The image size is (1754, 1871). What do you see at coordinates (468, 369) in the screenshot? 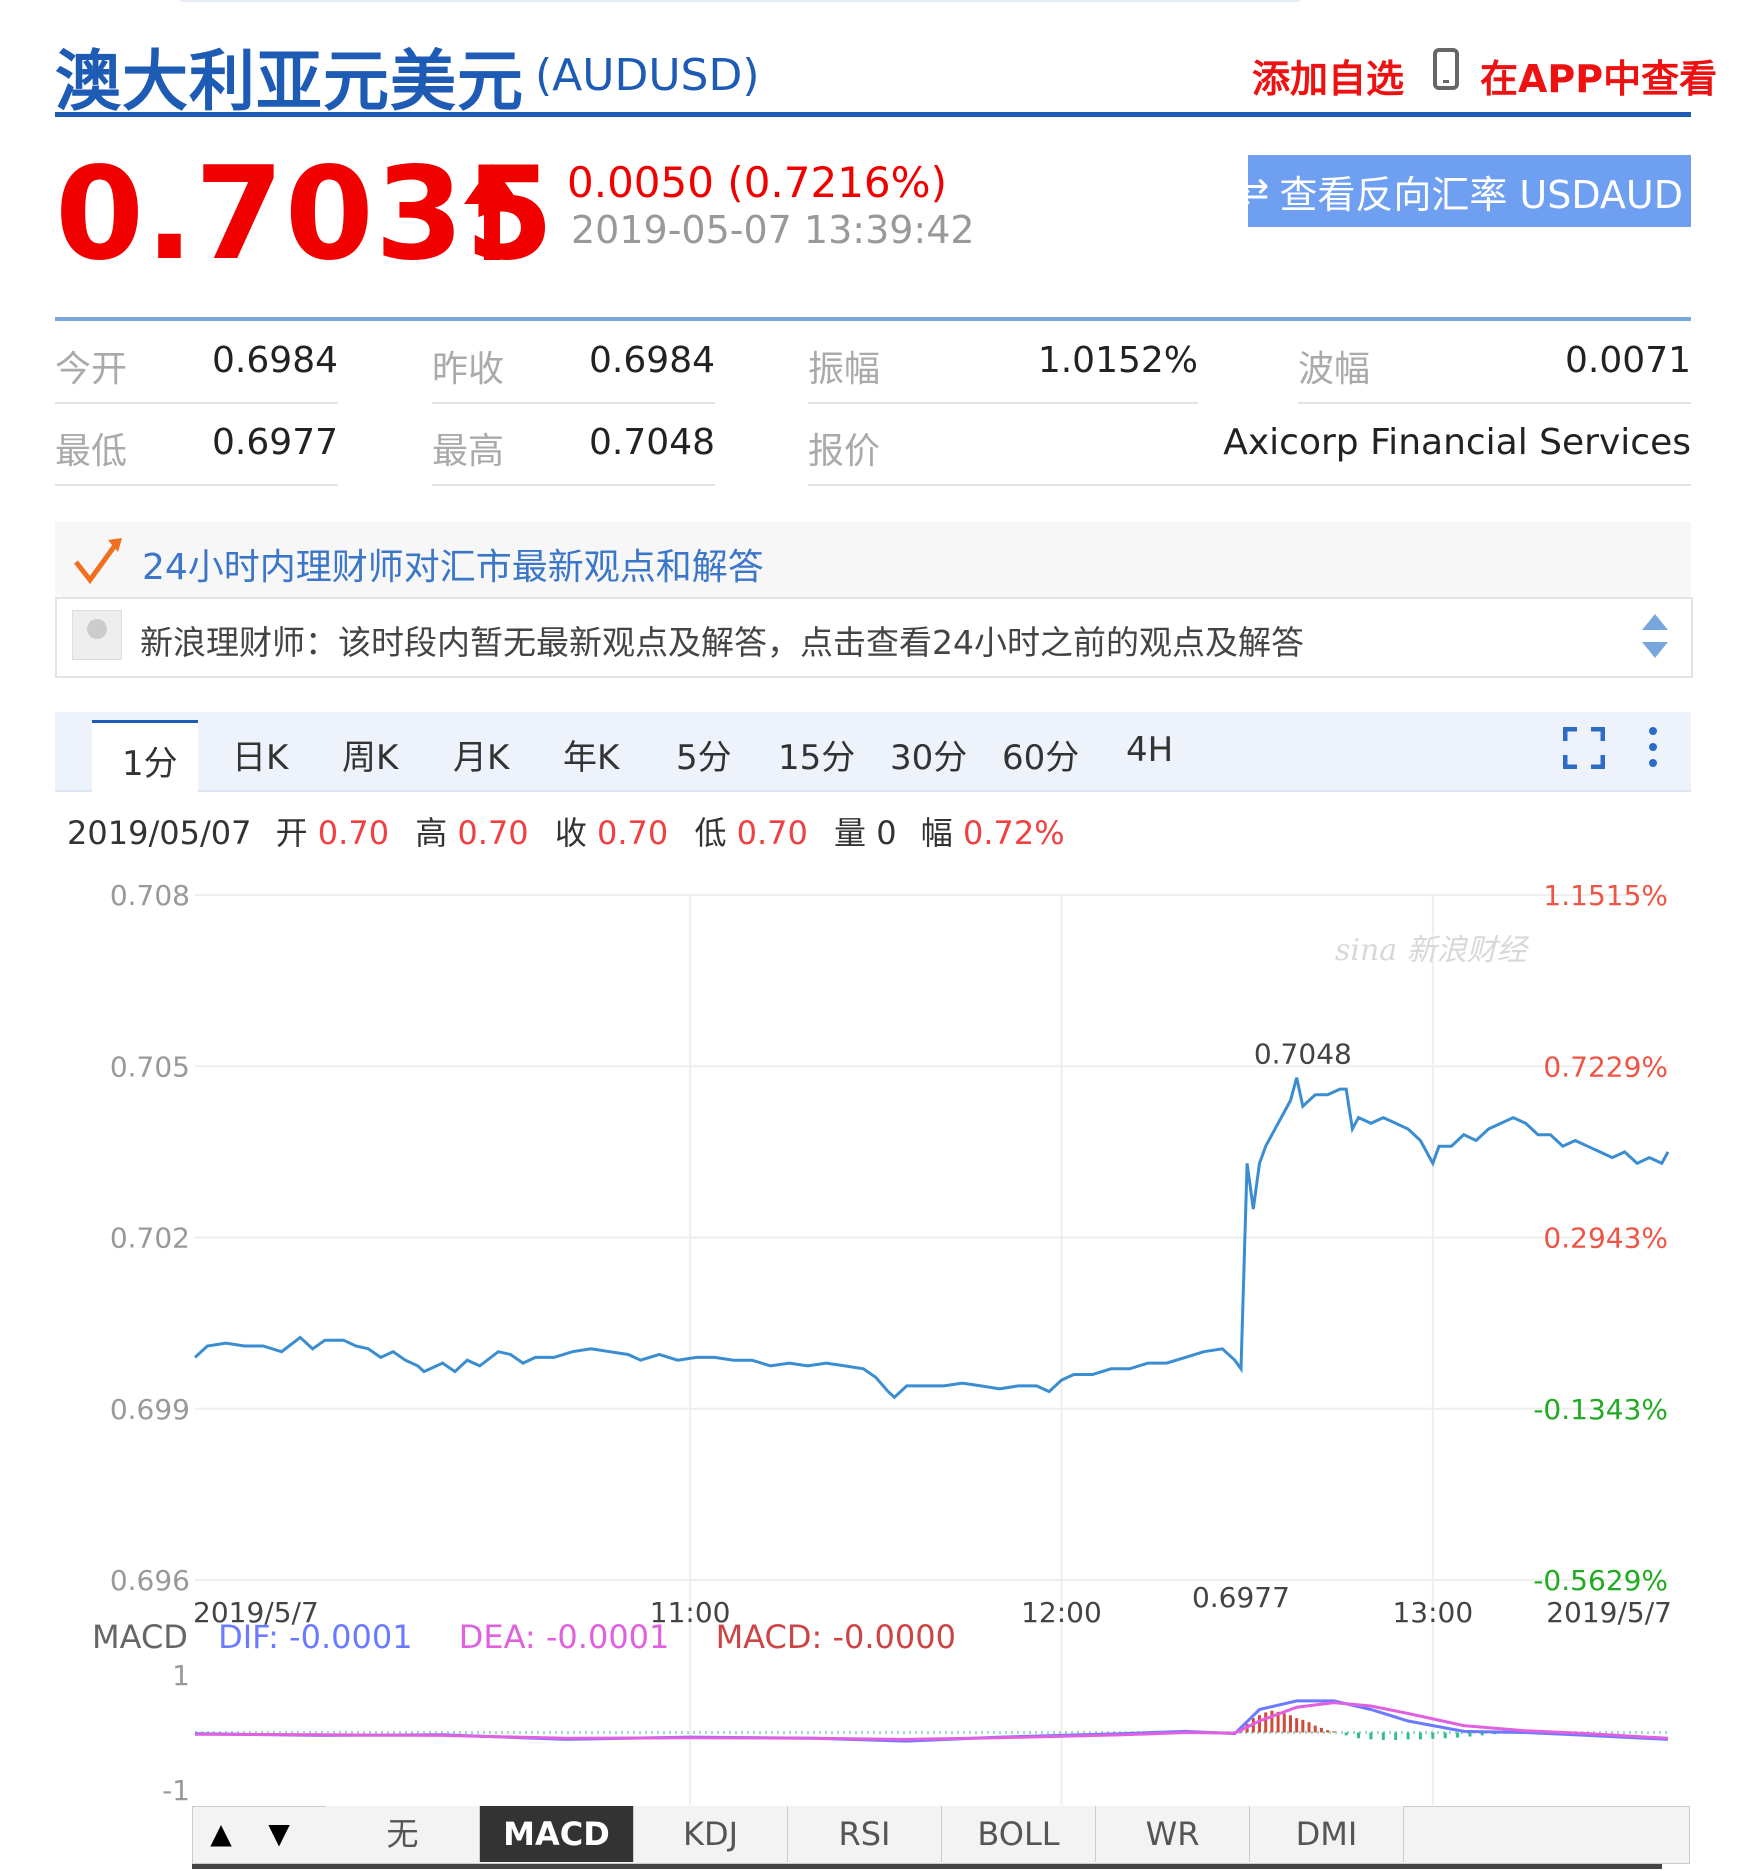
I see `prev-close-label: 昨收` at bounding box center [468, 369].